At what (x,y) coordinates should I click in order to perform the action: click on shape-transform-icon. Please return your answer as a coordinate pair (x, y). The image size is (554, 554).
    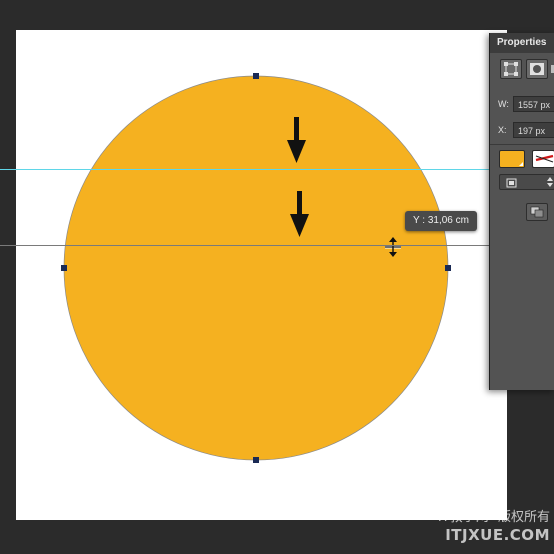
    Looking at the image, I should click on (511, 69).